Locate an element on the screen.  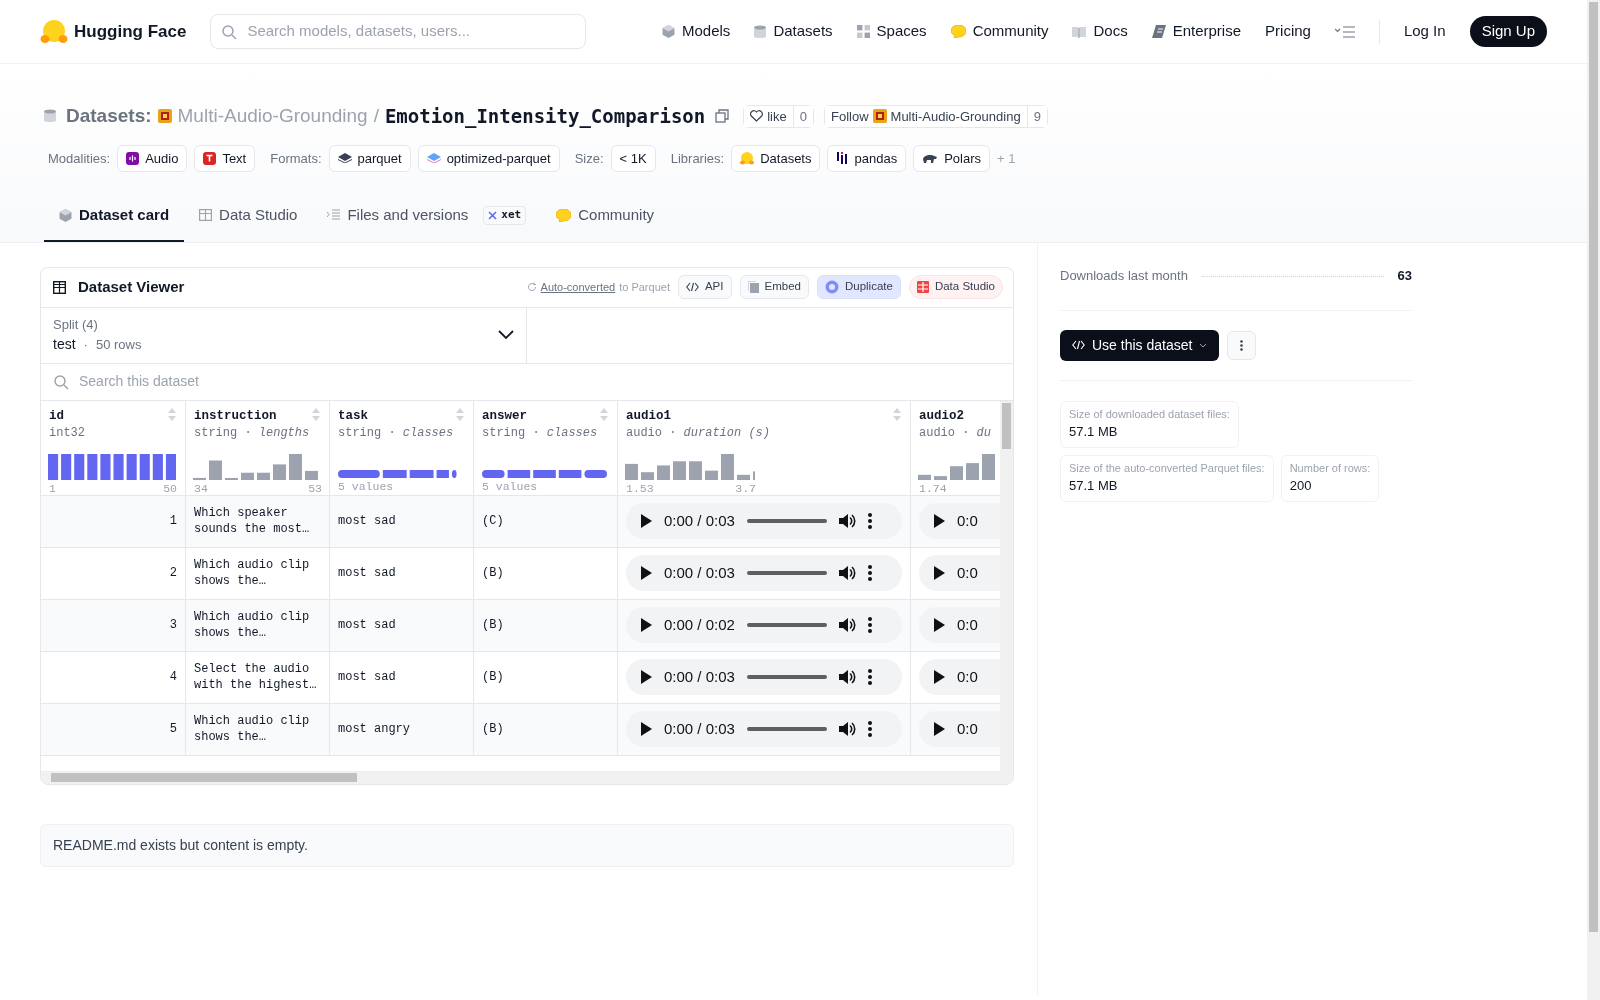
auto-converted-link: Auto-converted is located at coordinates (578, 287).